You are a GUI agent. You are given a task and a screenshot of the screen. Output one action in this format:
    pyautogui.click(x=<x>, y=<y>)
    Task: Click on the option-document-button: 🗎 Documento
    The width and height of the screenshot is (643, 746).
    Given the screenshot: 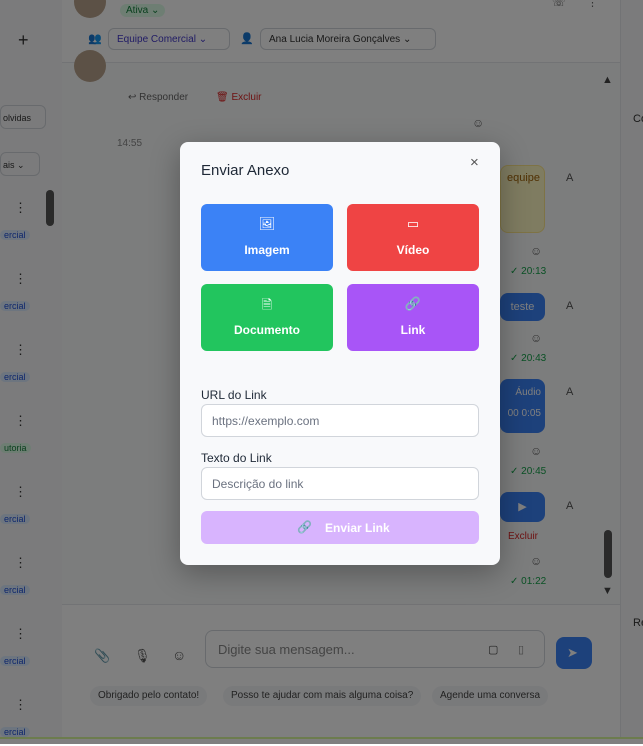 What is the action you would take?
    pyautogui.click(x=267, y=317)
    